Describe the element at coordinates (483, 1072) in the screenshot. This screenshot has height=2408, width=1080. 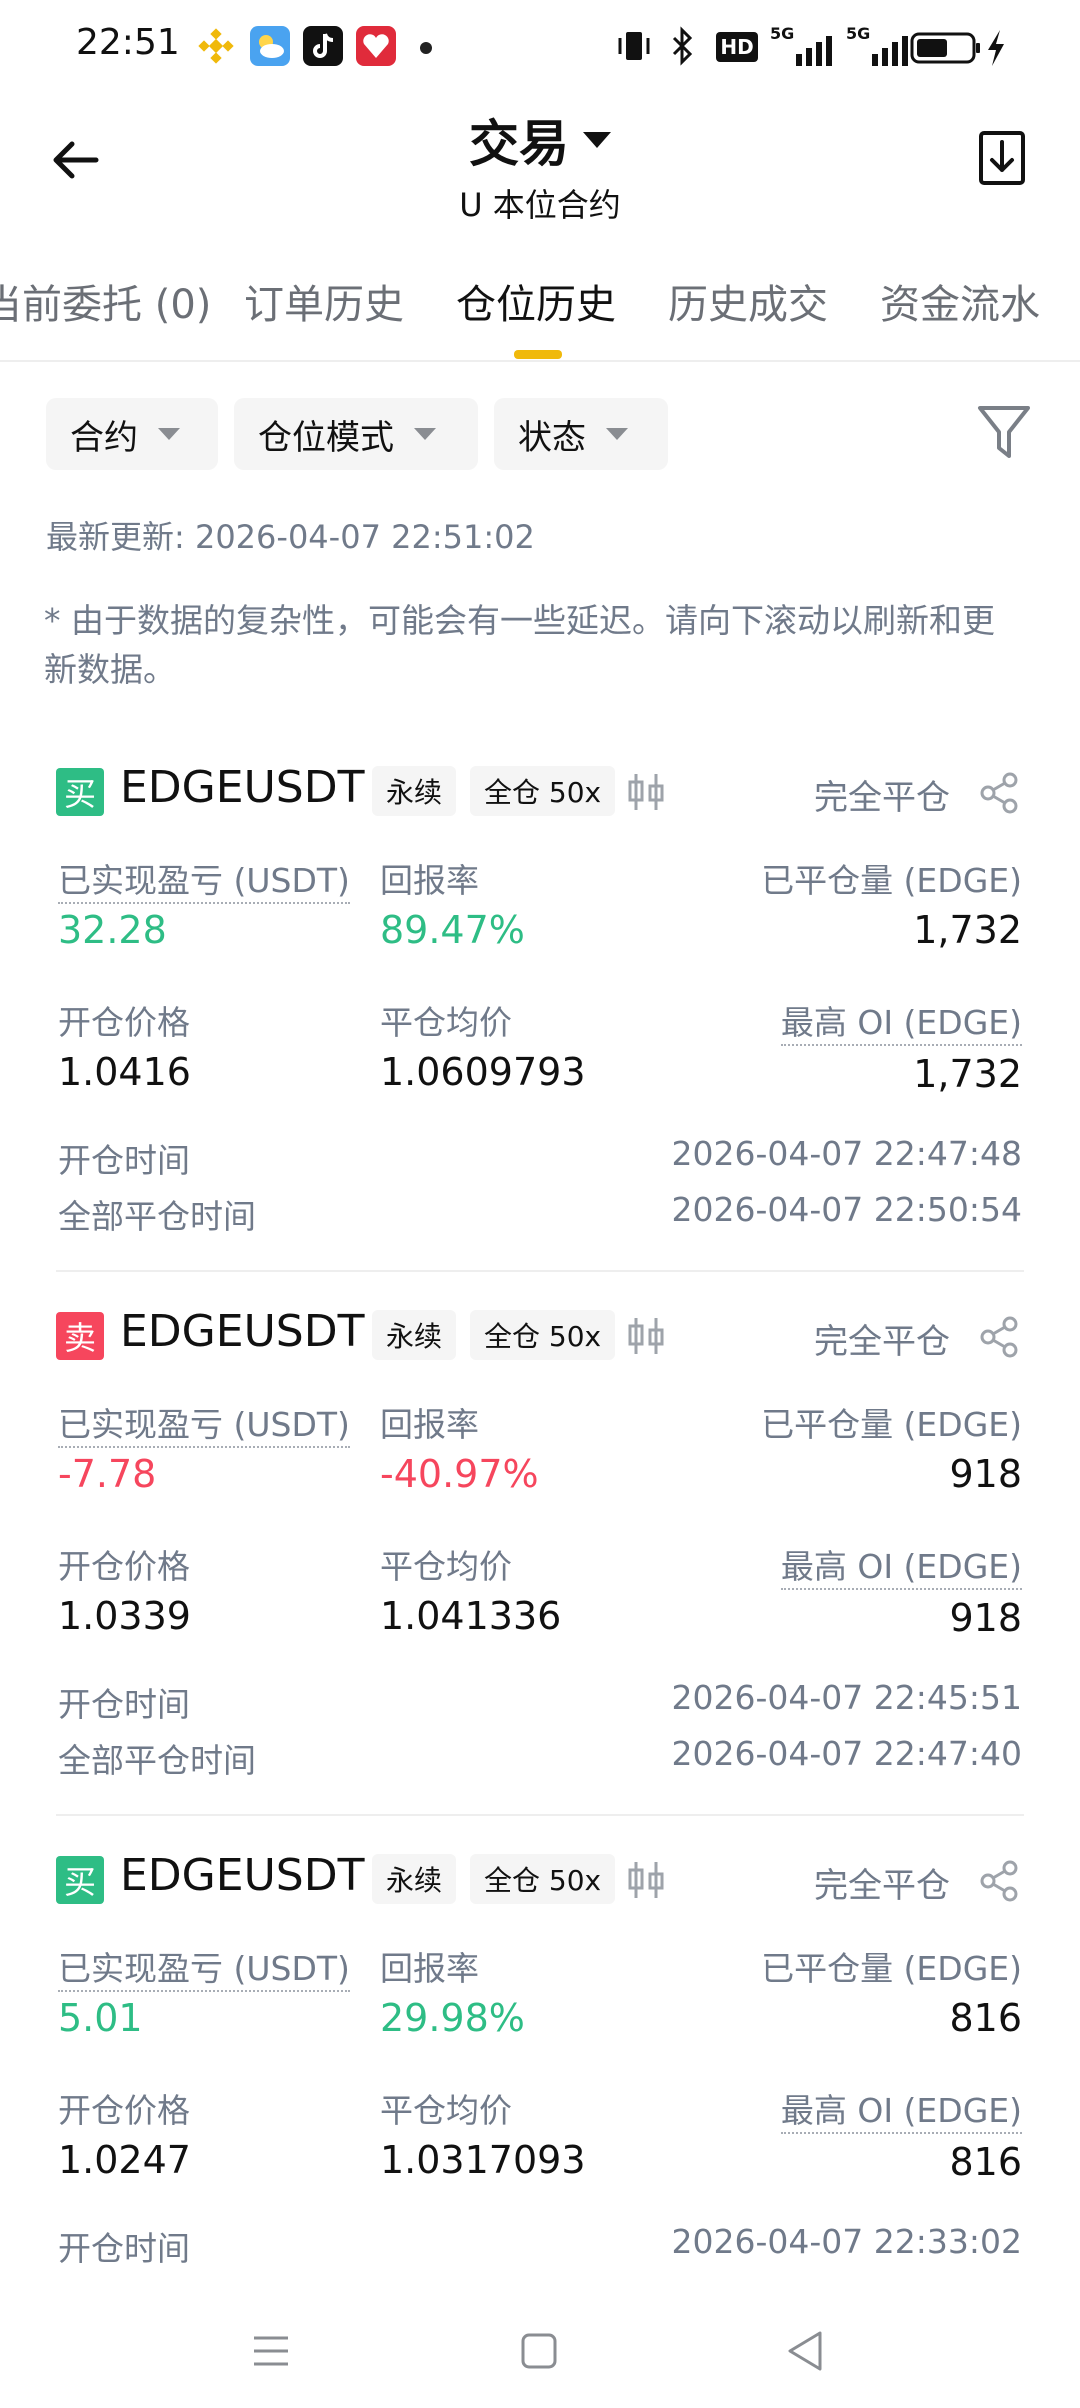
I see `close-avg-value: 1.0609793` at that location.